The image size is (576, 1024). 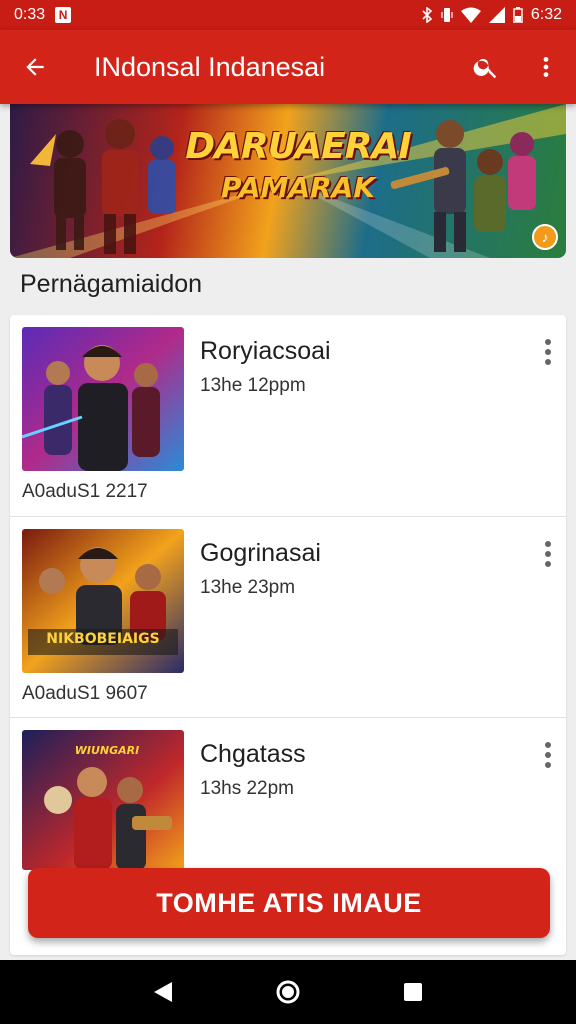 I want to click on featured-banner: DARUAERAI PAMARAK ♪, so click(x=288, y=181).